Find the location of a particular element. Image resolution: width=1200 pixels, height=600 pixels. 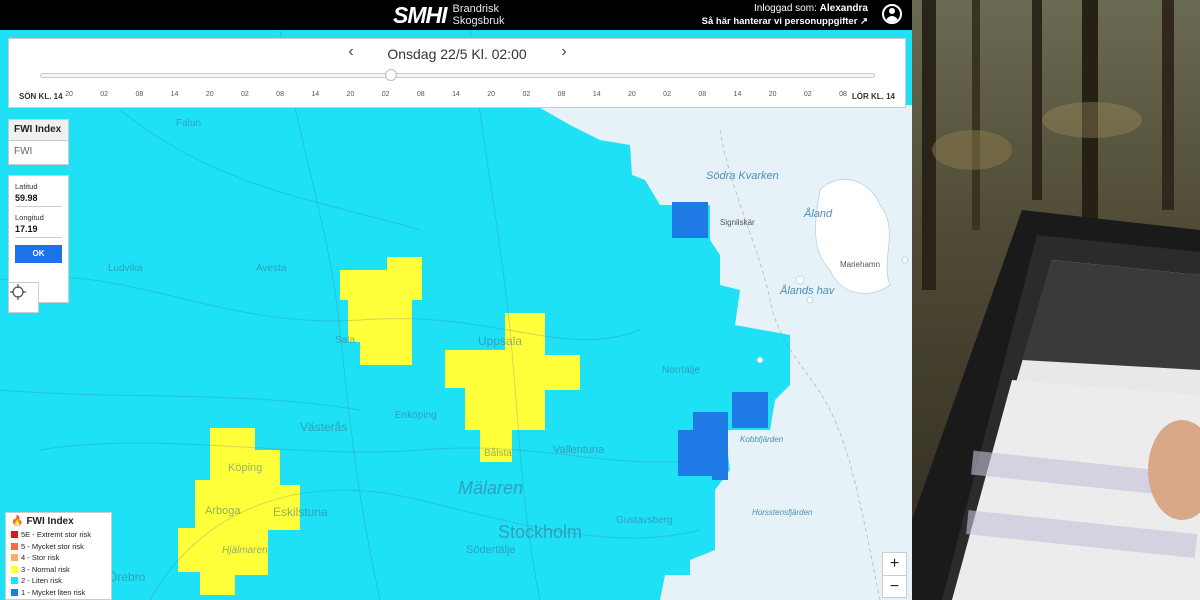

timeline-end-label: LÖR KL. 14 is located at coordinates (873, 96).